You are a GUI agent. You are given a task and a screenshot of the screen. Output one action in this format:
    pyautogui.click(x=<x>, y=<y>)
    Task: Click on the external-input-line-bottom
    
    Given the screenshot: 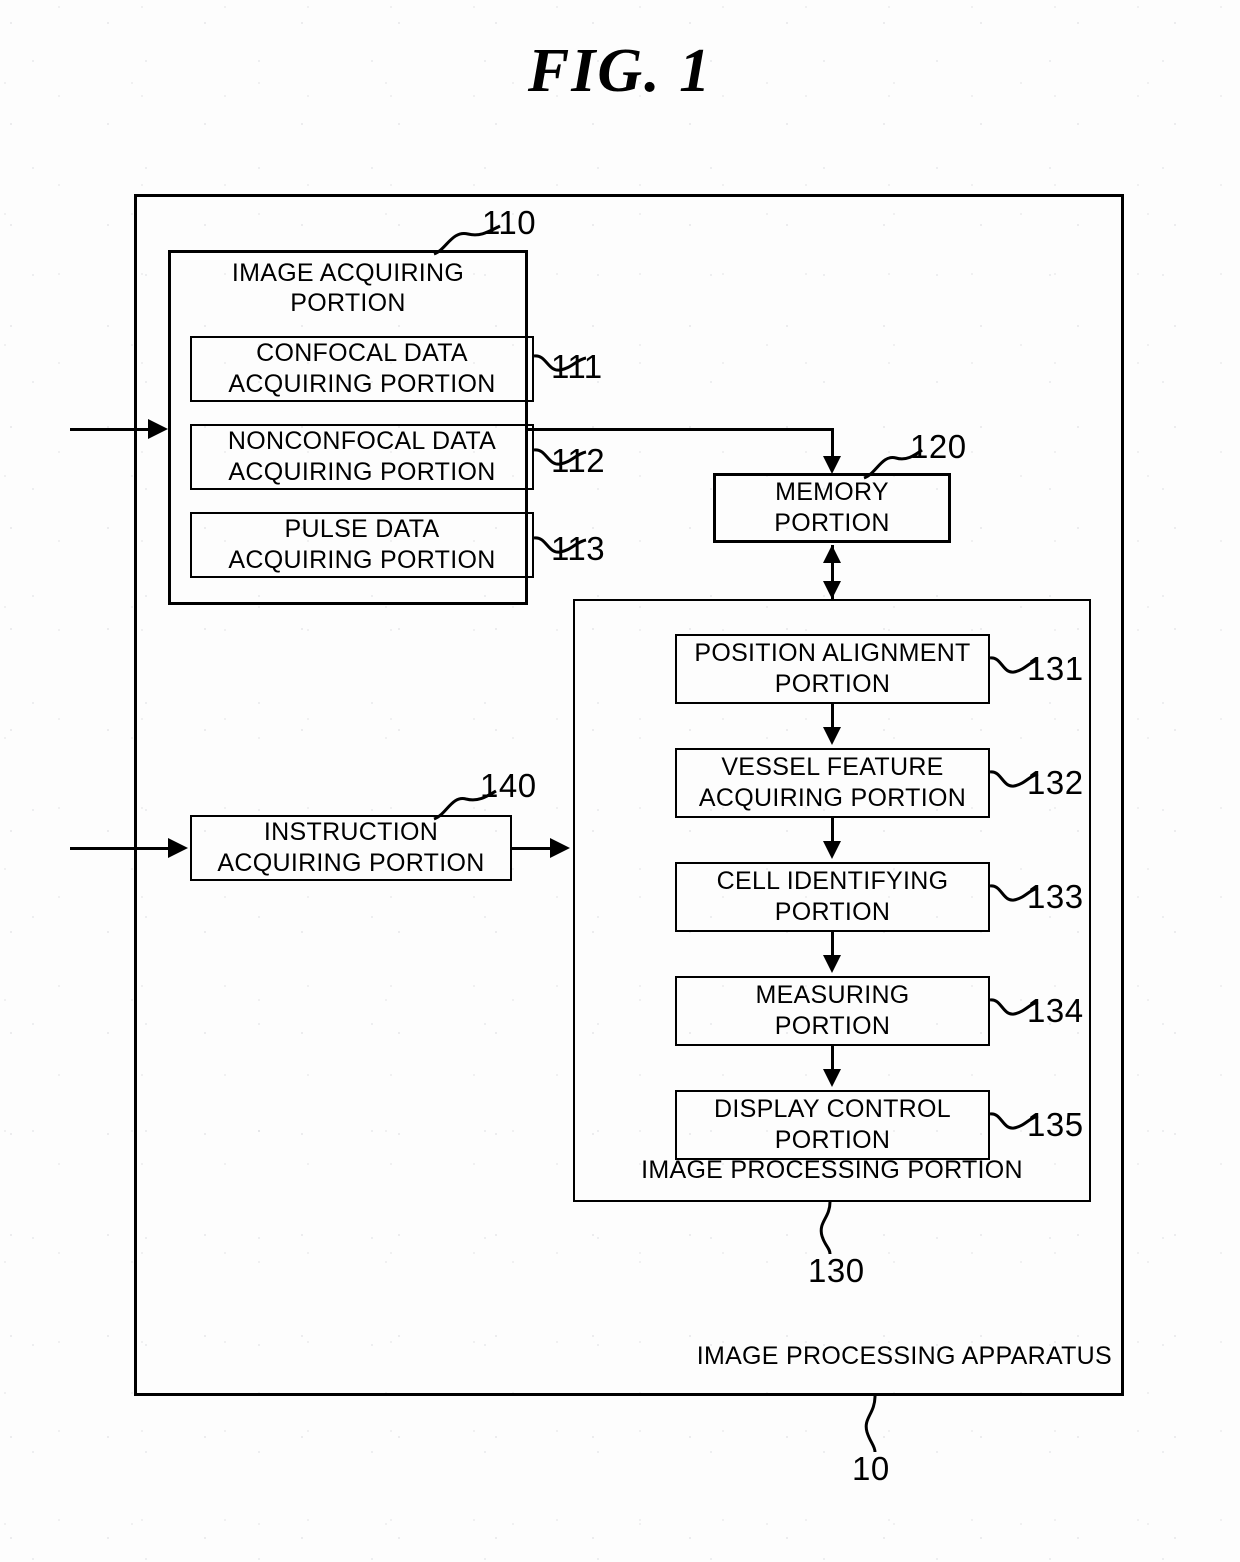 What is the action you would take?
    pyautogui.click(x=120, y=848)
    